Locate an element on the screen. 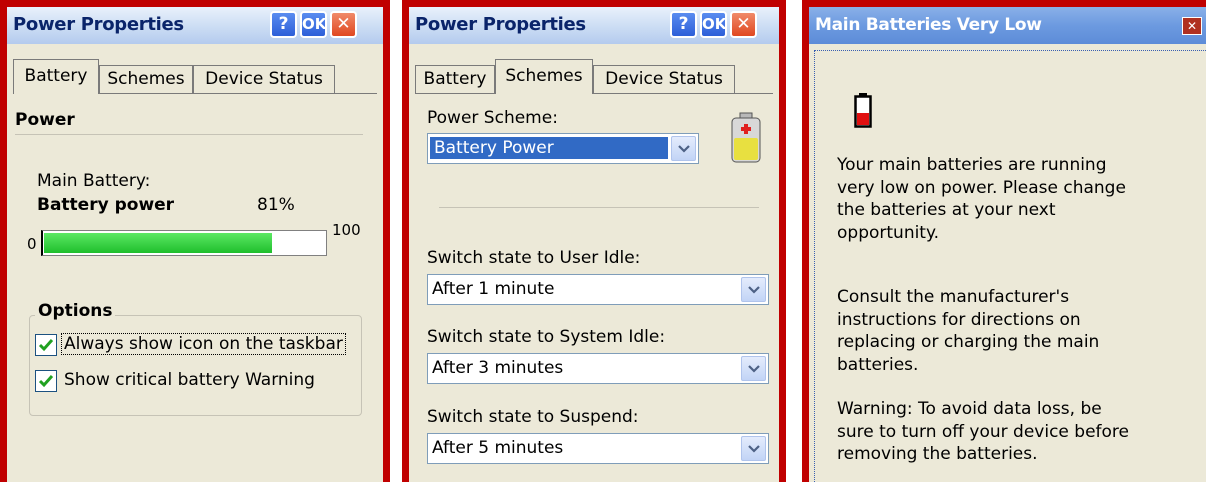 This screenshot has width=1206, height=482. power-scheme-dropdown: Battery Power is located at coordinates (563, 148).